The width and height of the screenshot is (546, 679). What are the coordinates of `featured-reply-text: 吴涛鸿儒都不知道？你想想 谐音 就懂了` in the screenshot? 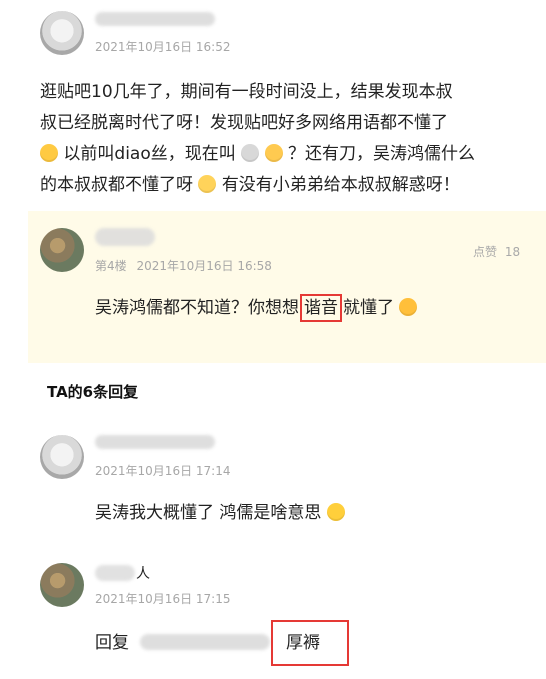 It's located at (256, 308).